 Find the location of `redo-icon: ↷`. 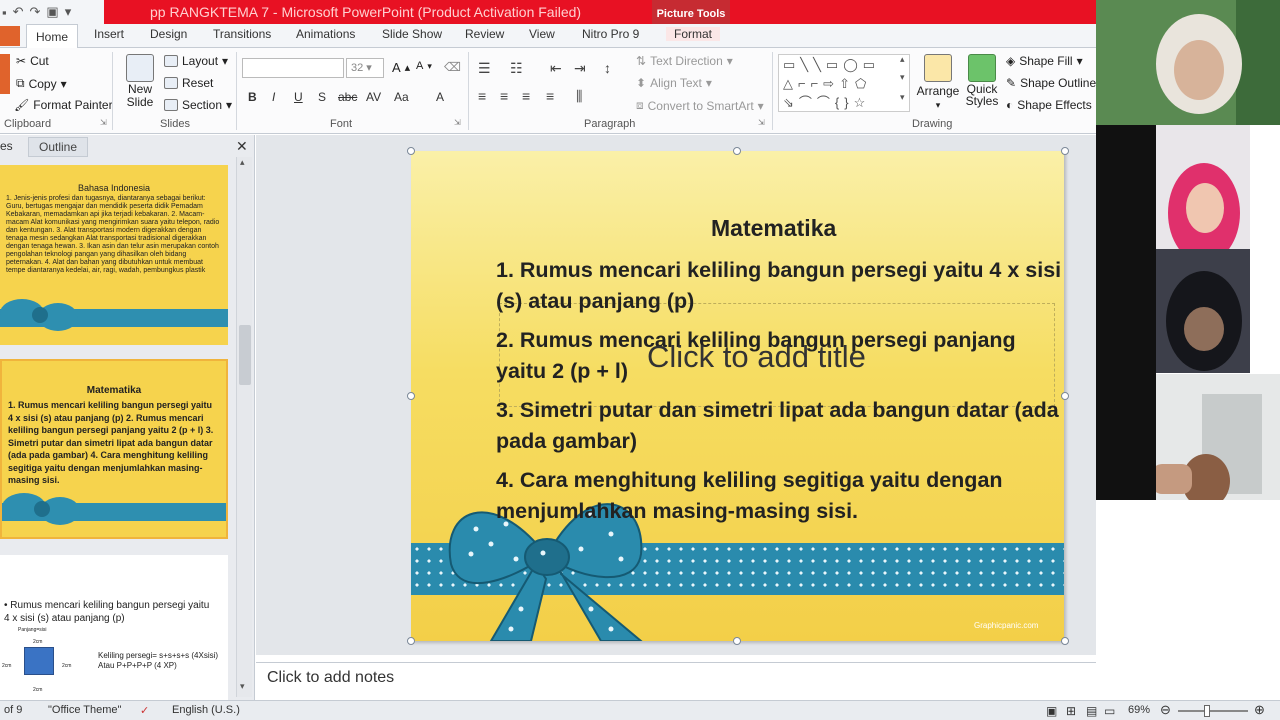

redo-icon: ↷ is located at coordinates (35, 12).